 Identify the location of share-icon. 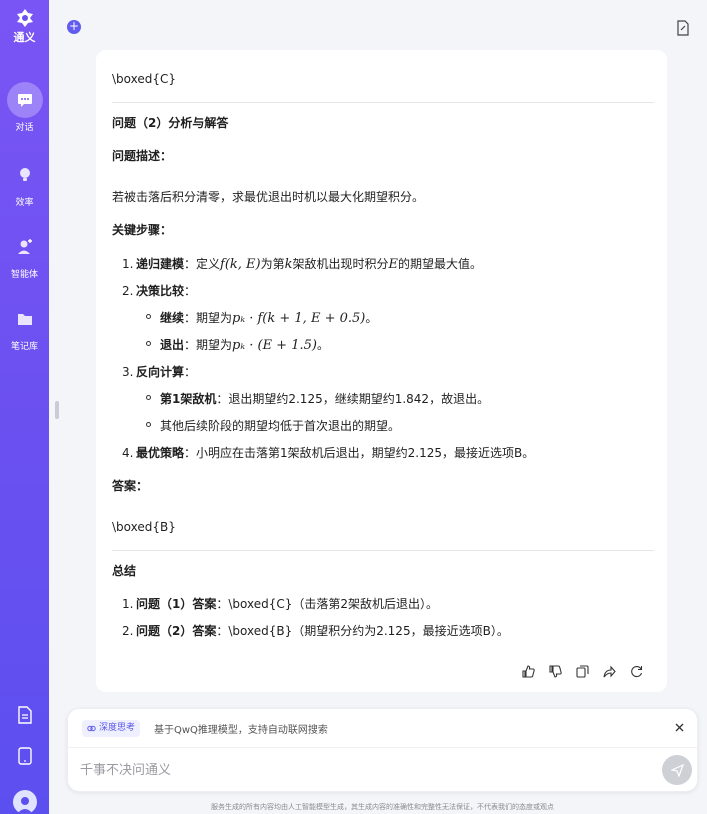
(609, 671).